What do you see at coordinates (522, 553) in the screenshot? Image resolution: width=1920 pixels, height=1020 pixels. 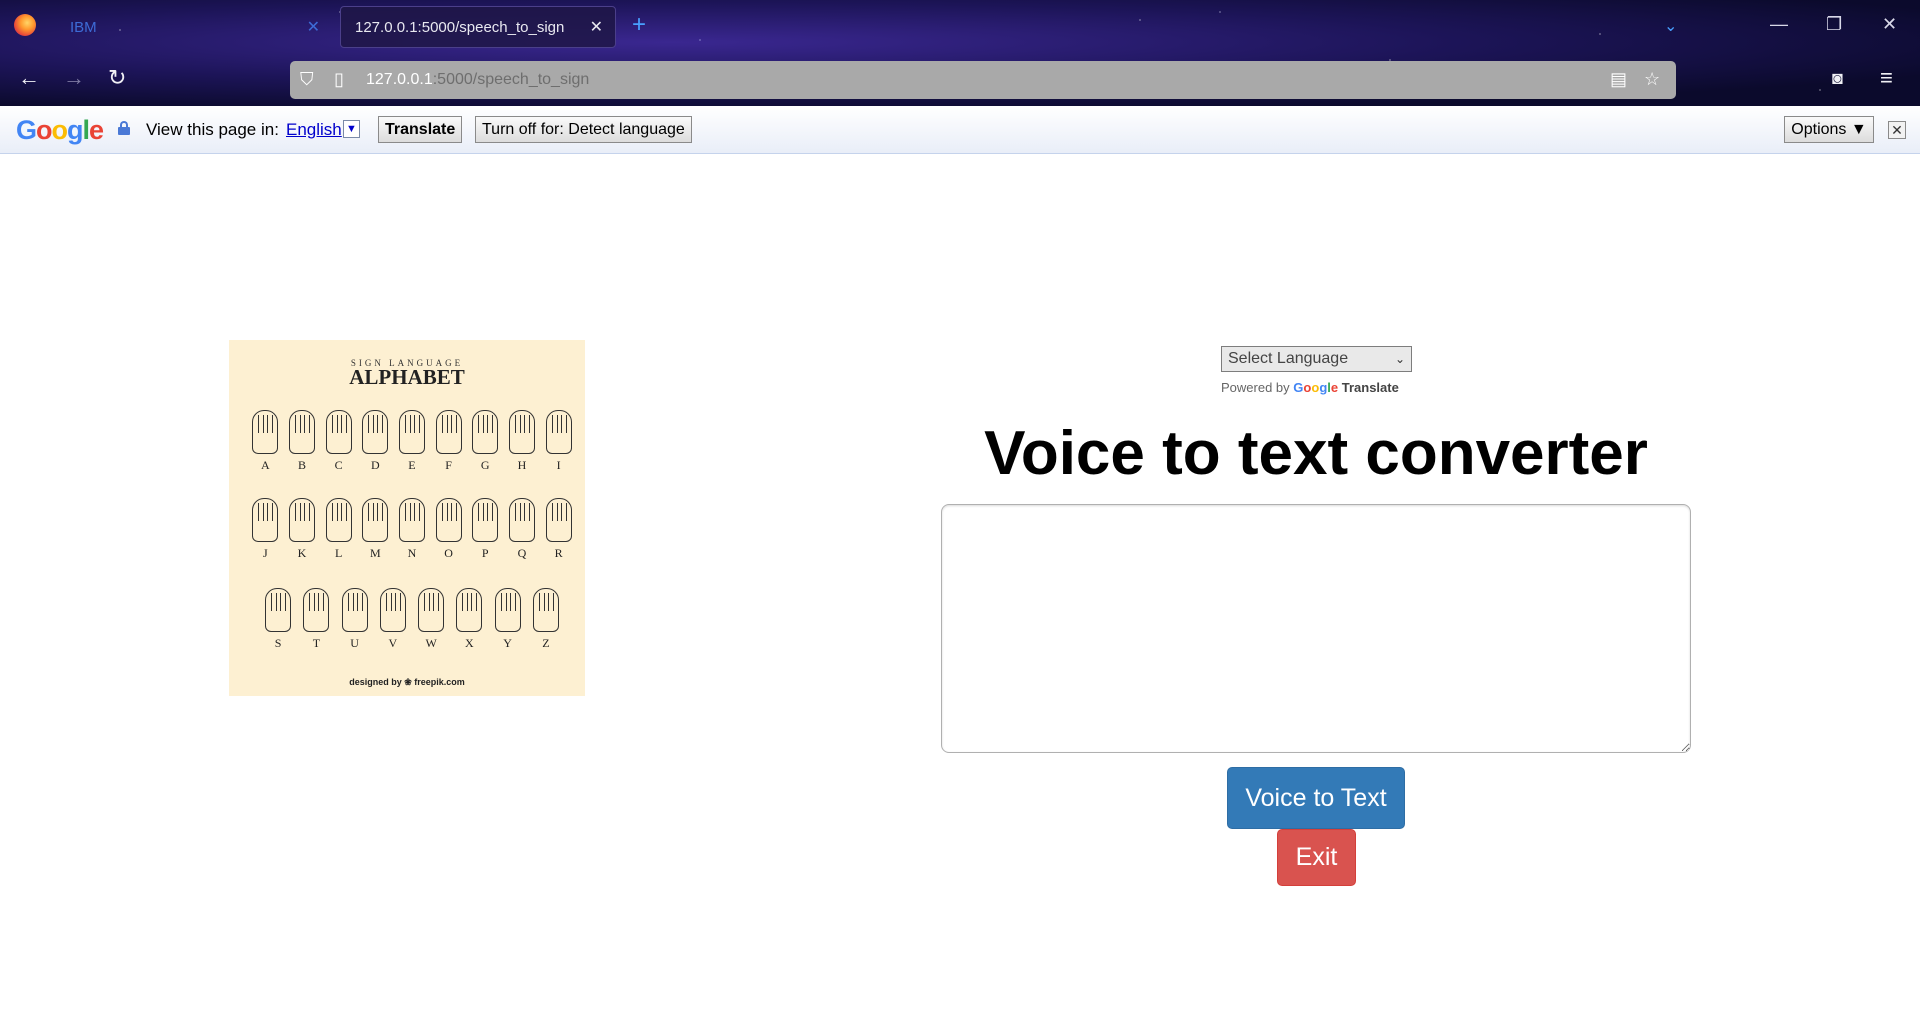 I see `sign-letter-label: Q` at bounding box center [522, 553].